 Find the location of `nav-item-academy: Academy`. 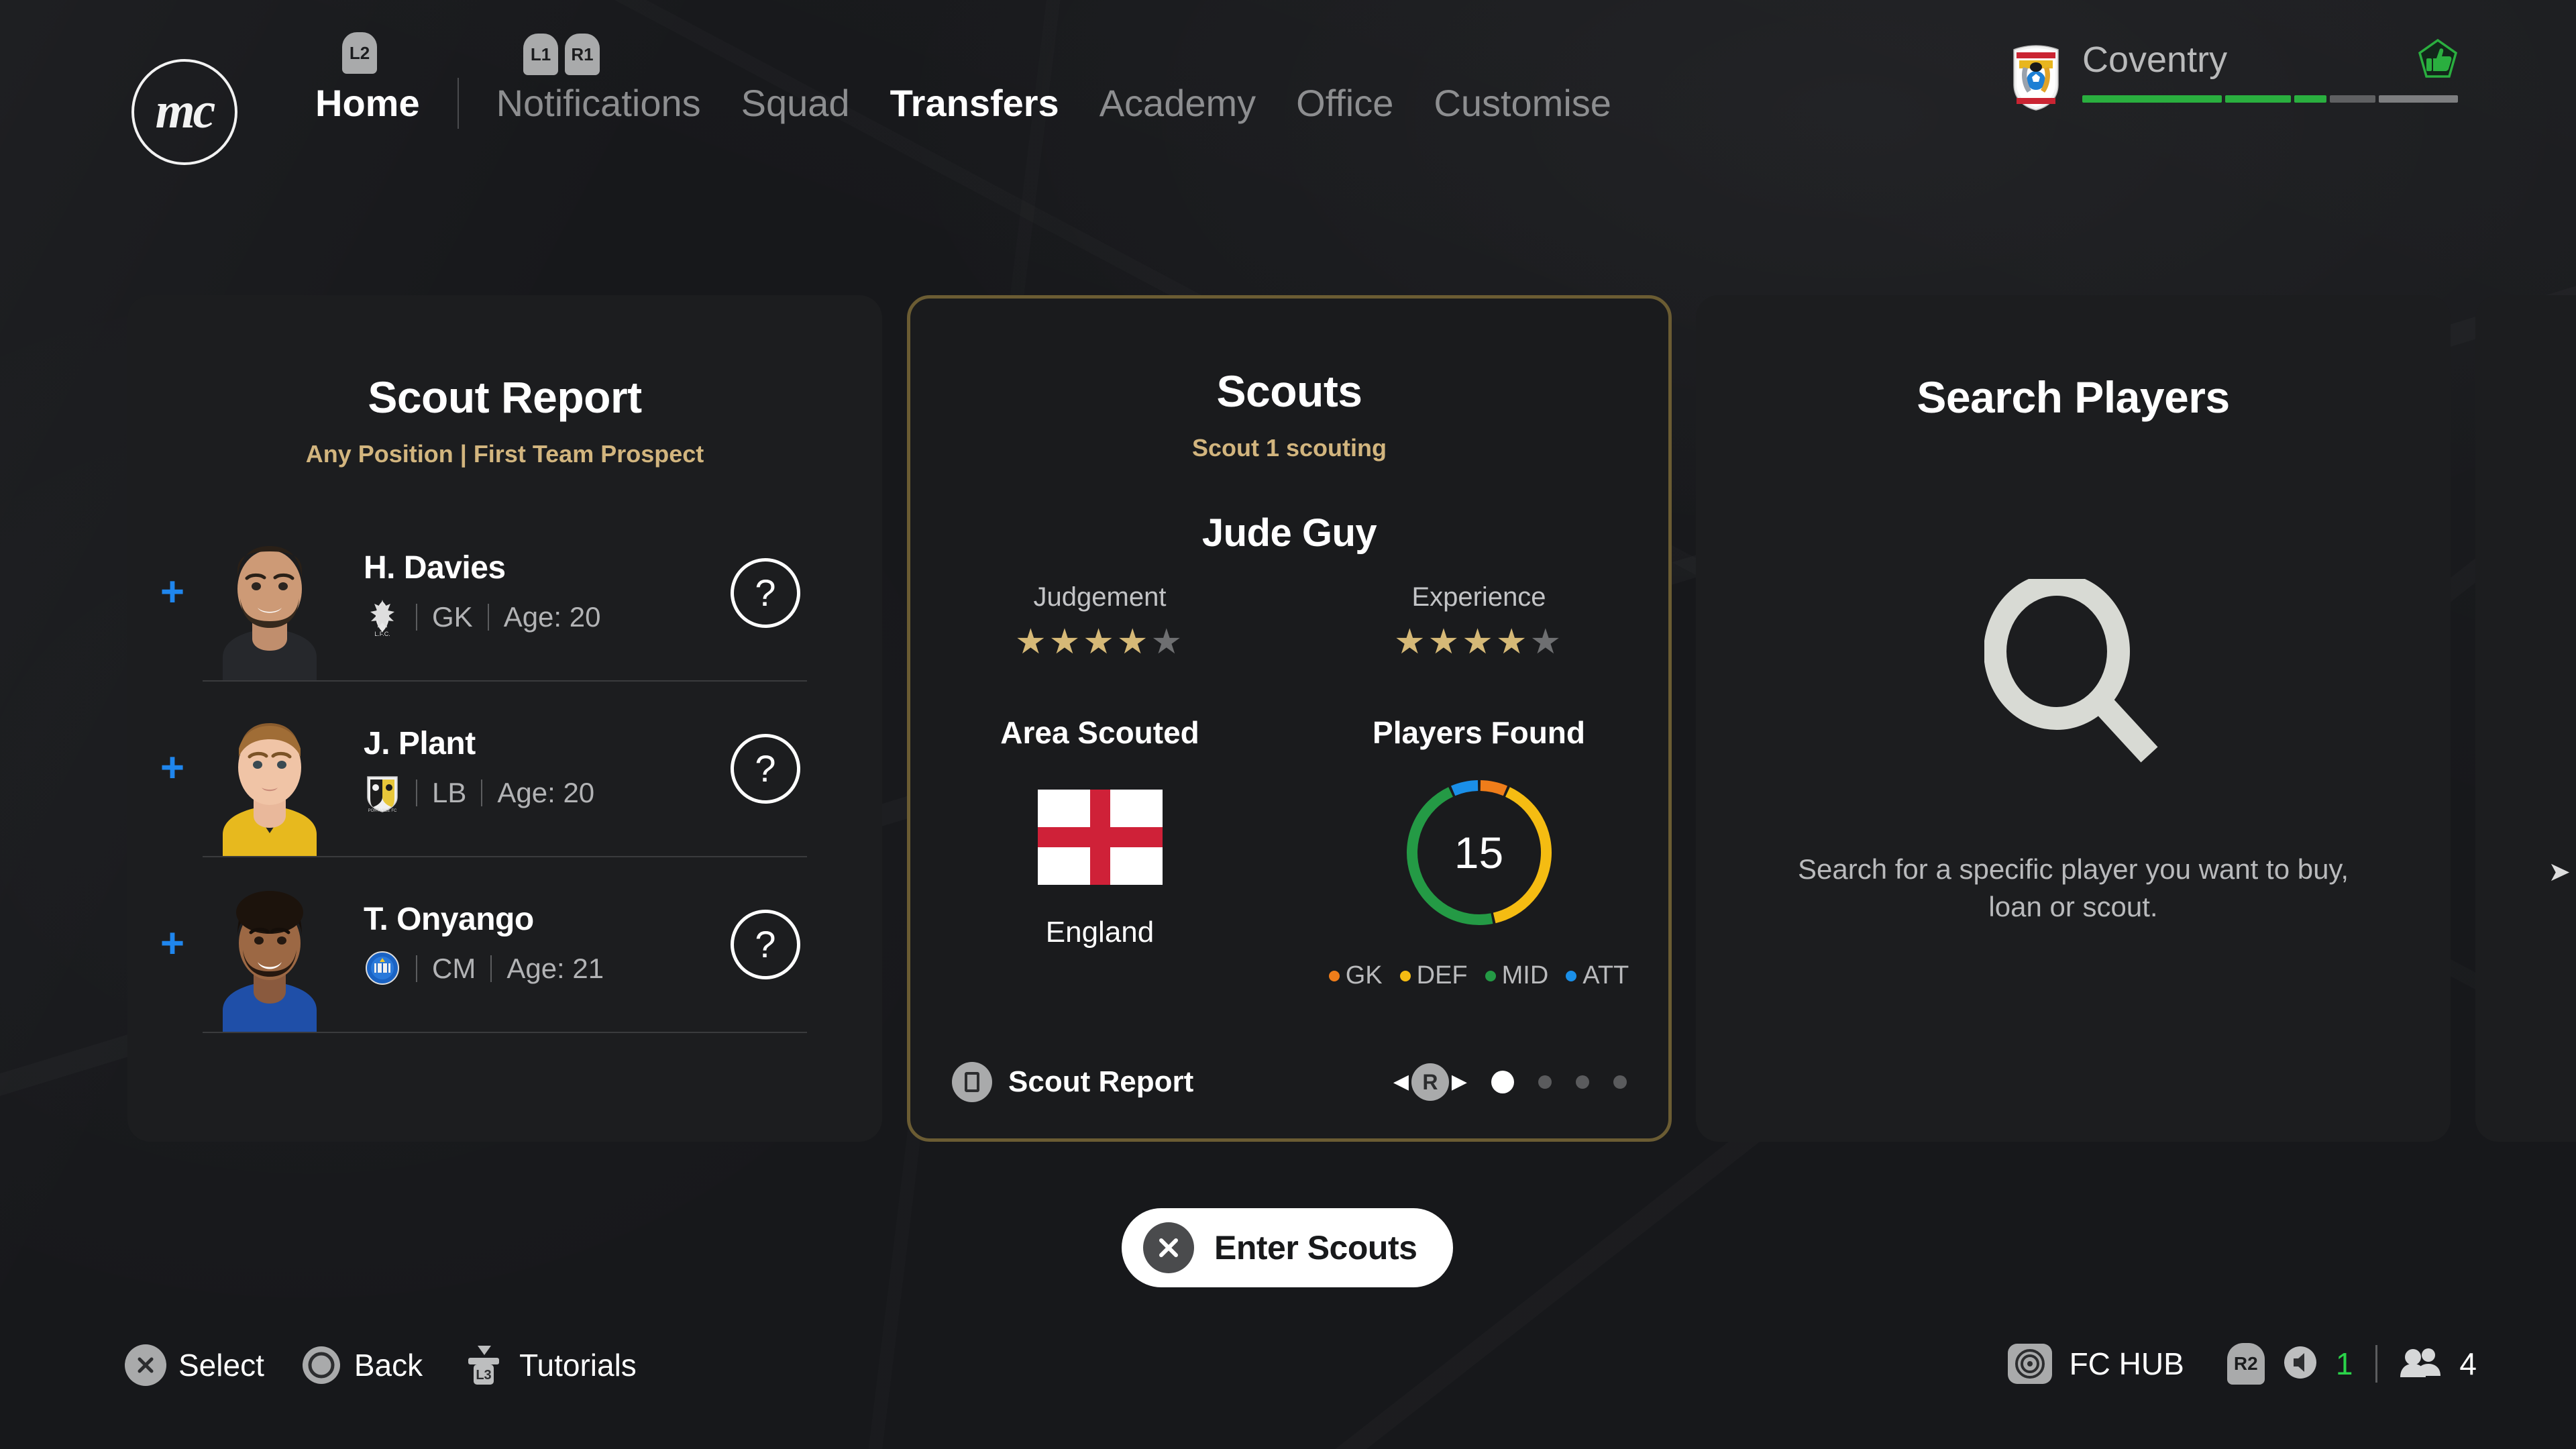

nav-item-academy: Academy is located at coordinates (1177, 103).